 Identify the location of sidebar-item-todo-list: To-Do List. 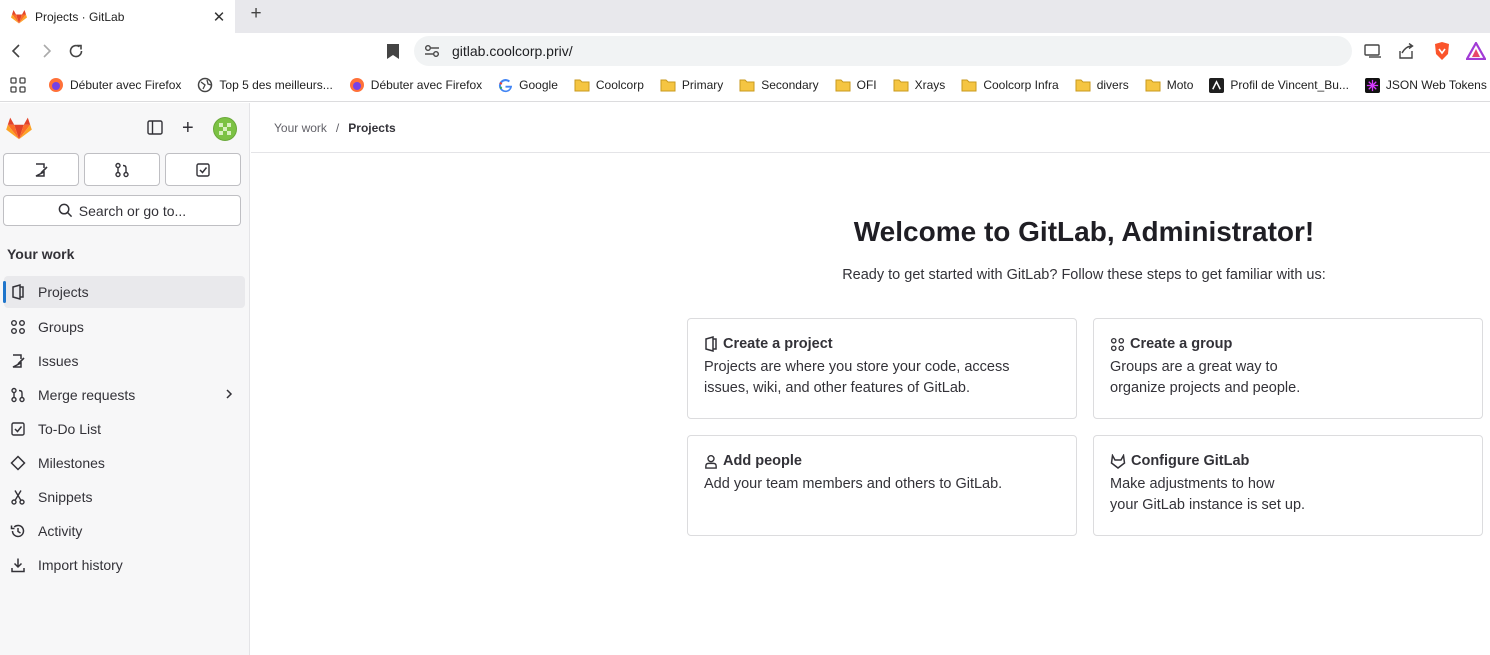
(125, 429).